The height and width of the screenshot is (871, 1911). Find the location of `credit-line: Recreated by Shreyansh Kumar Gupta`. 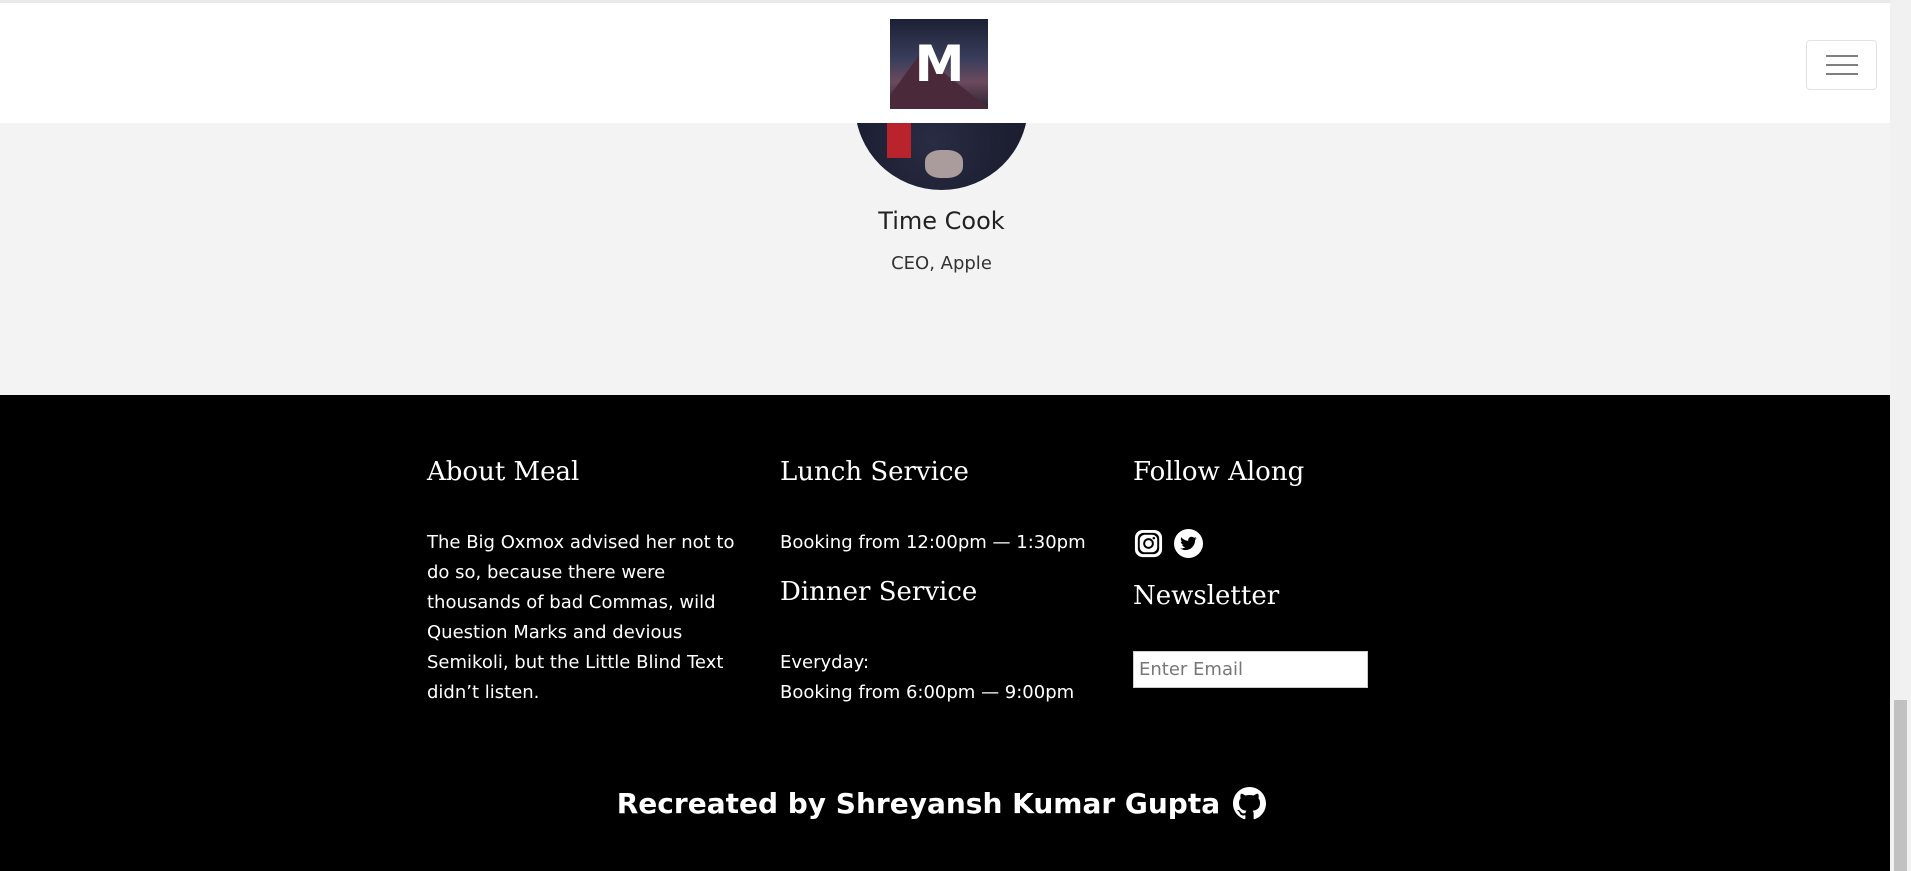

credit-line: Recreated by Shreyansh Kumar Gupta is located at coordinates (941, 803).